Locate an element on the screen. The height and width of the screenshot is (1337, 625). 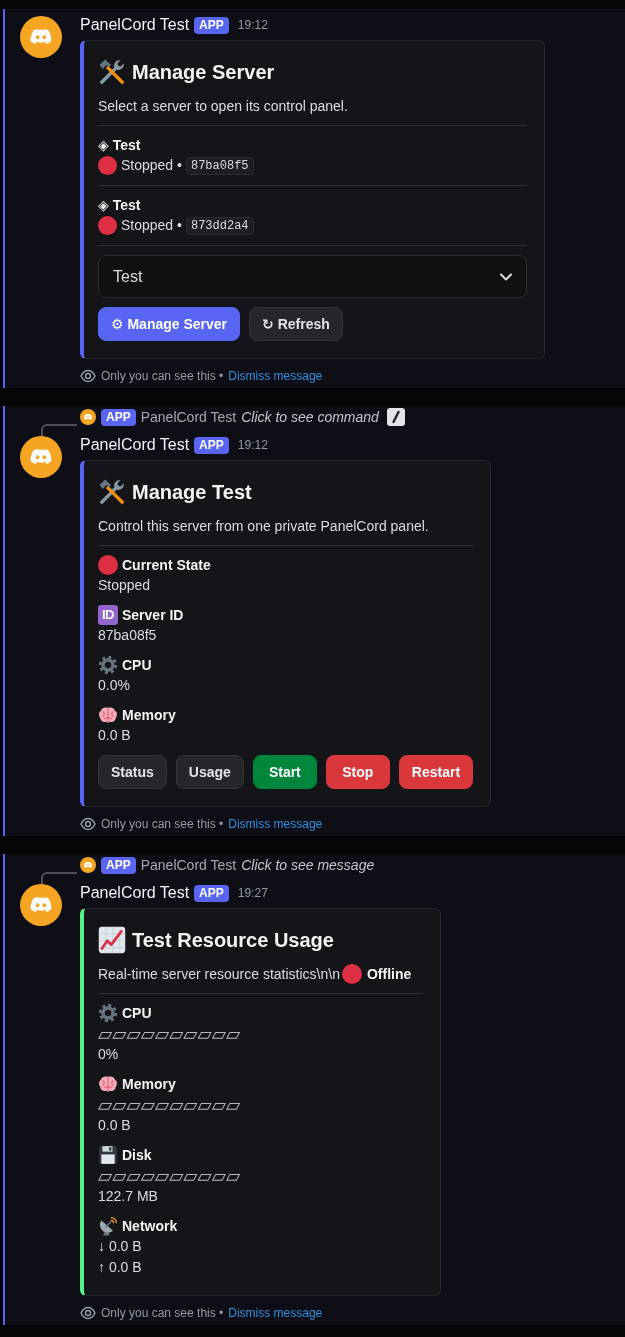
action-button: Usage is located at coordinates (209, 772).